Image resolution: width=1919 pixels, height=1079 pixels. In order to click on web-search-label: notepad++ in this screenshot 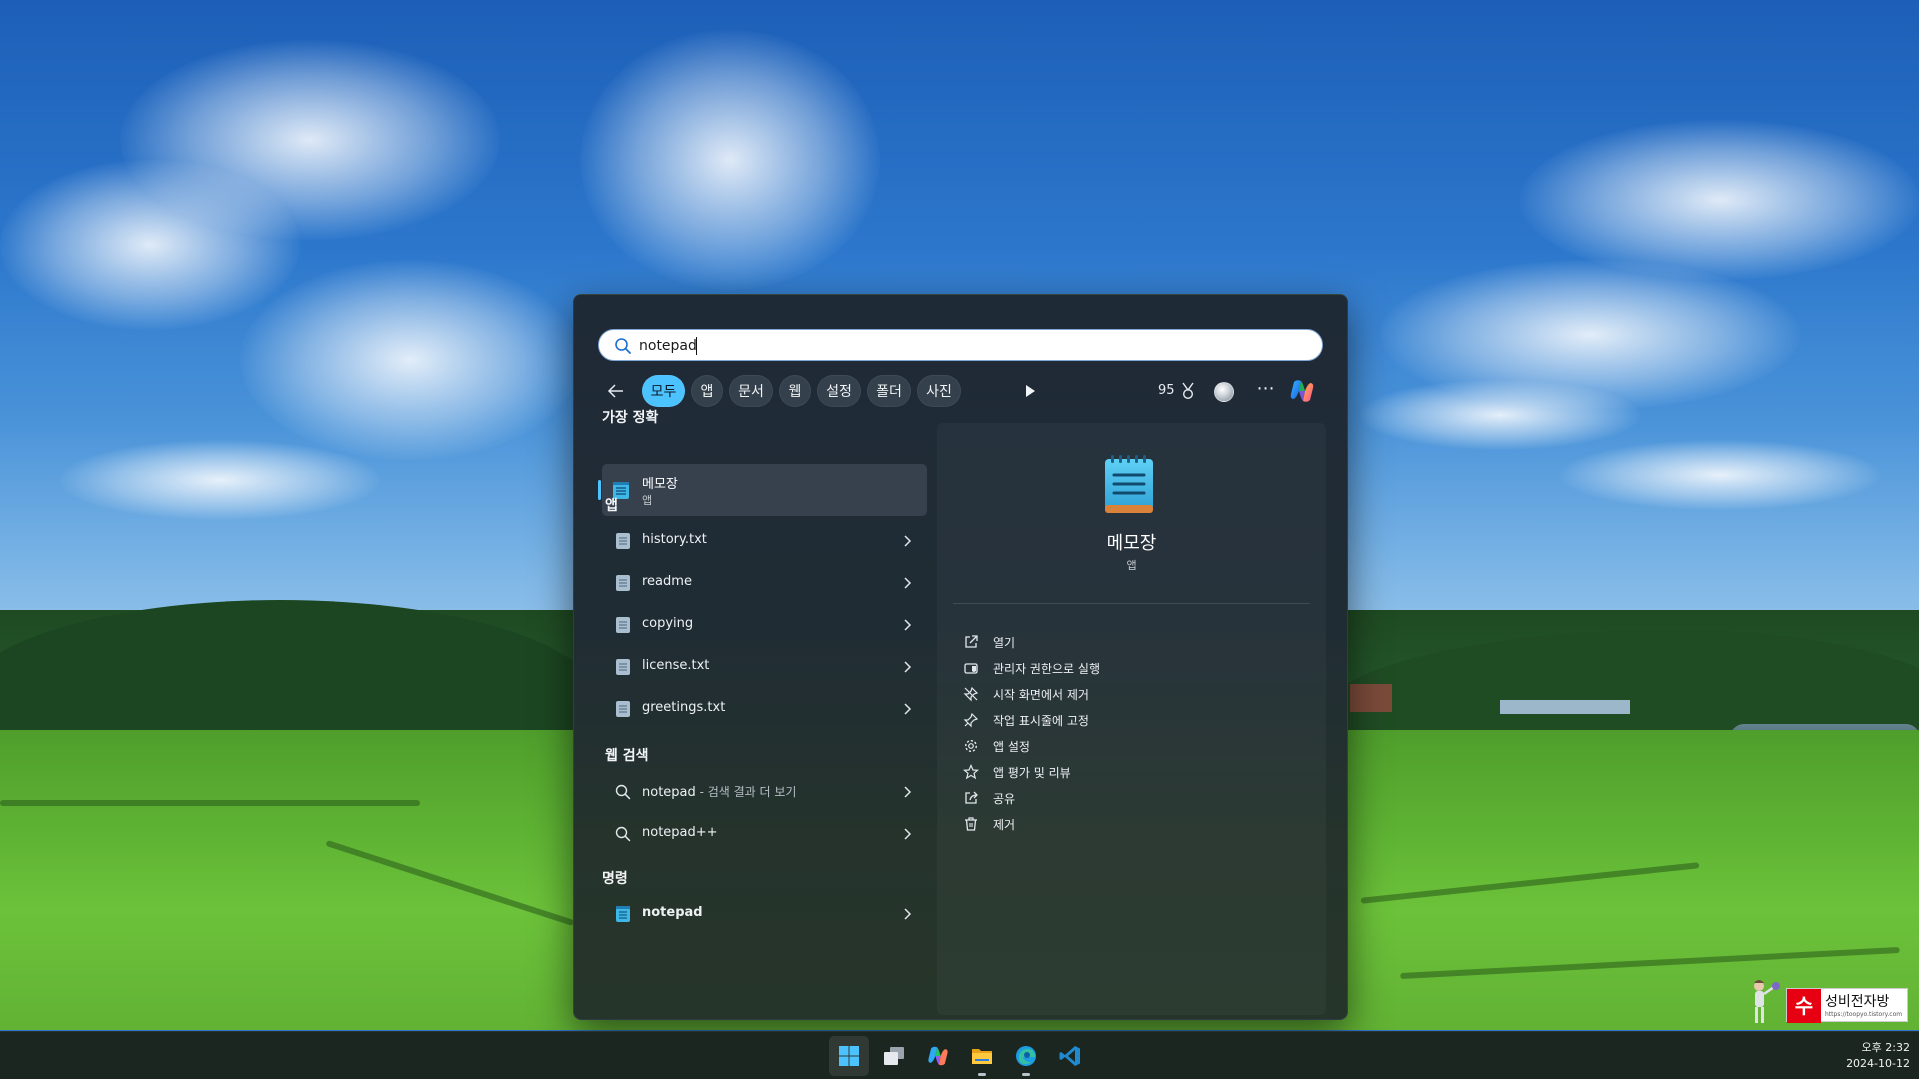, I will do `click(680, 832)`.